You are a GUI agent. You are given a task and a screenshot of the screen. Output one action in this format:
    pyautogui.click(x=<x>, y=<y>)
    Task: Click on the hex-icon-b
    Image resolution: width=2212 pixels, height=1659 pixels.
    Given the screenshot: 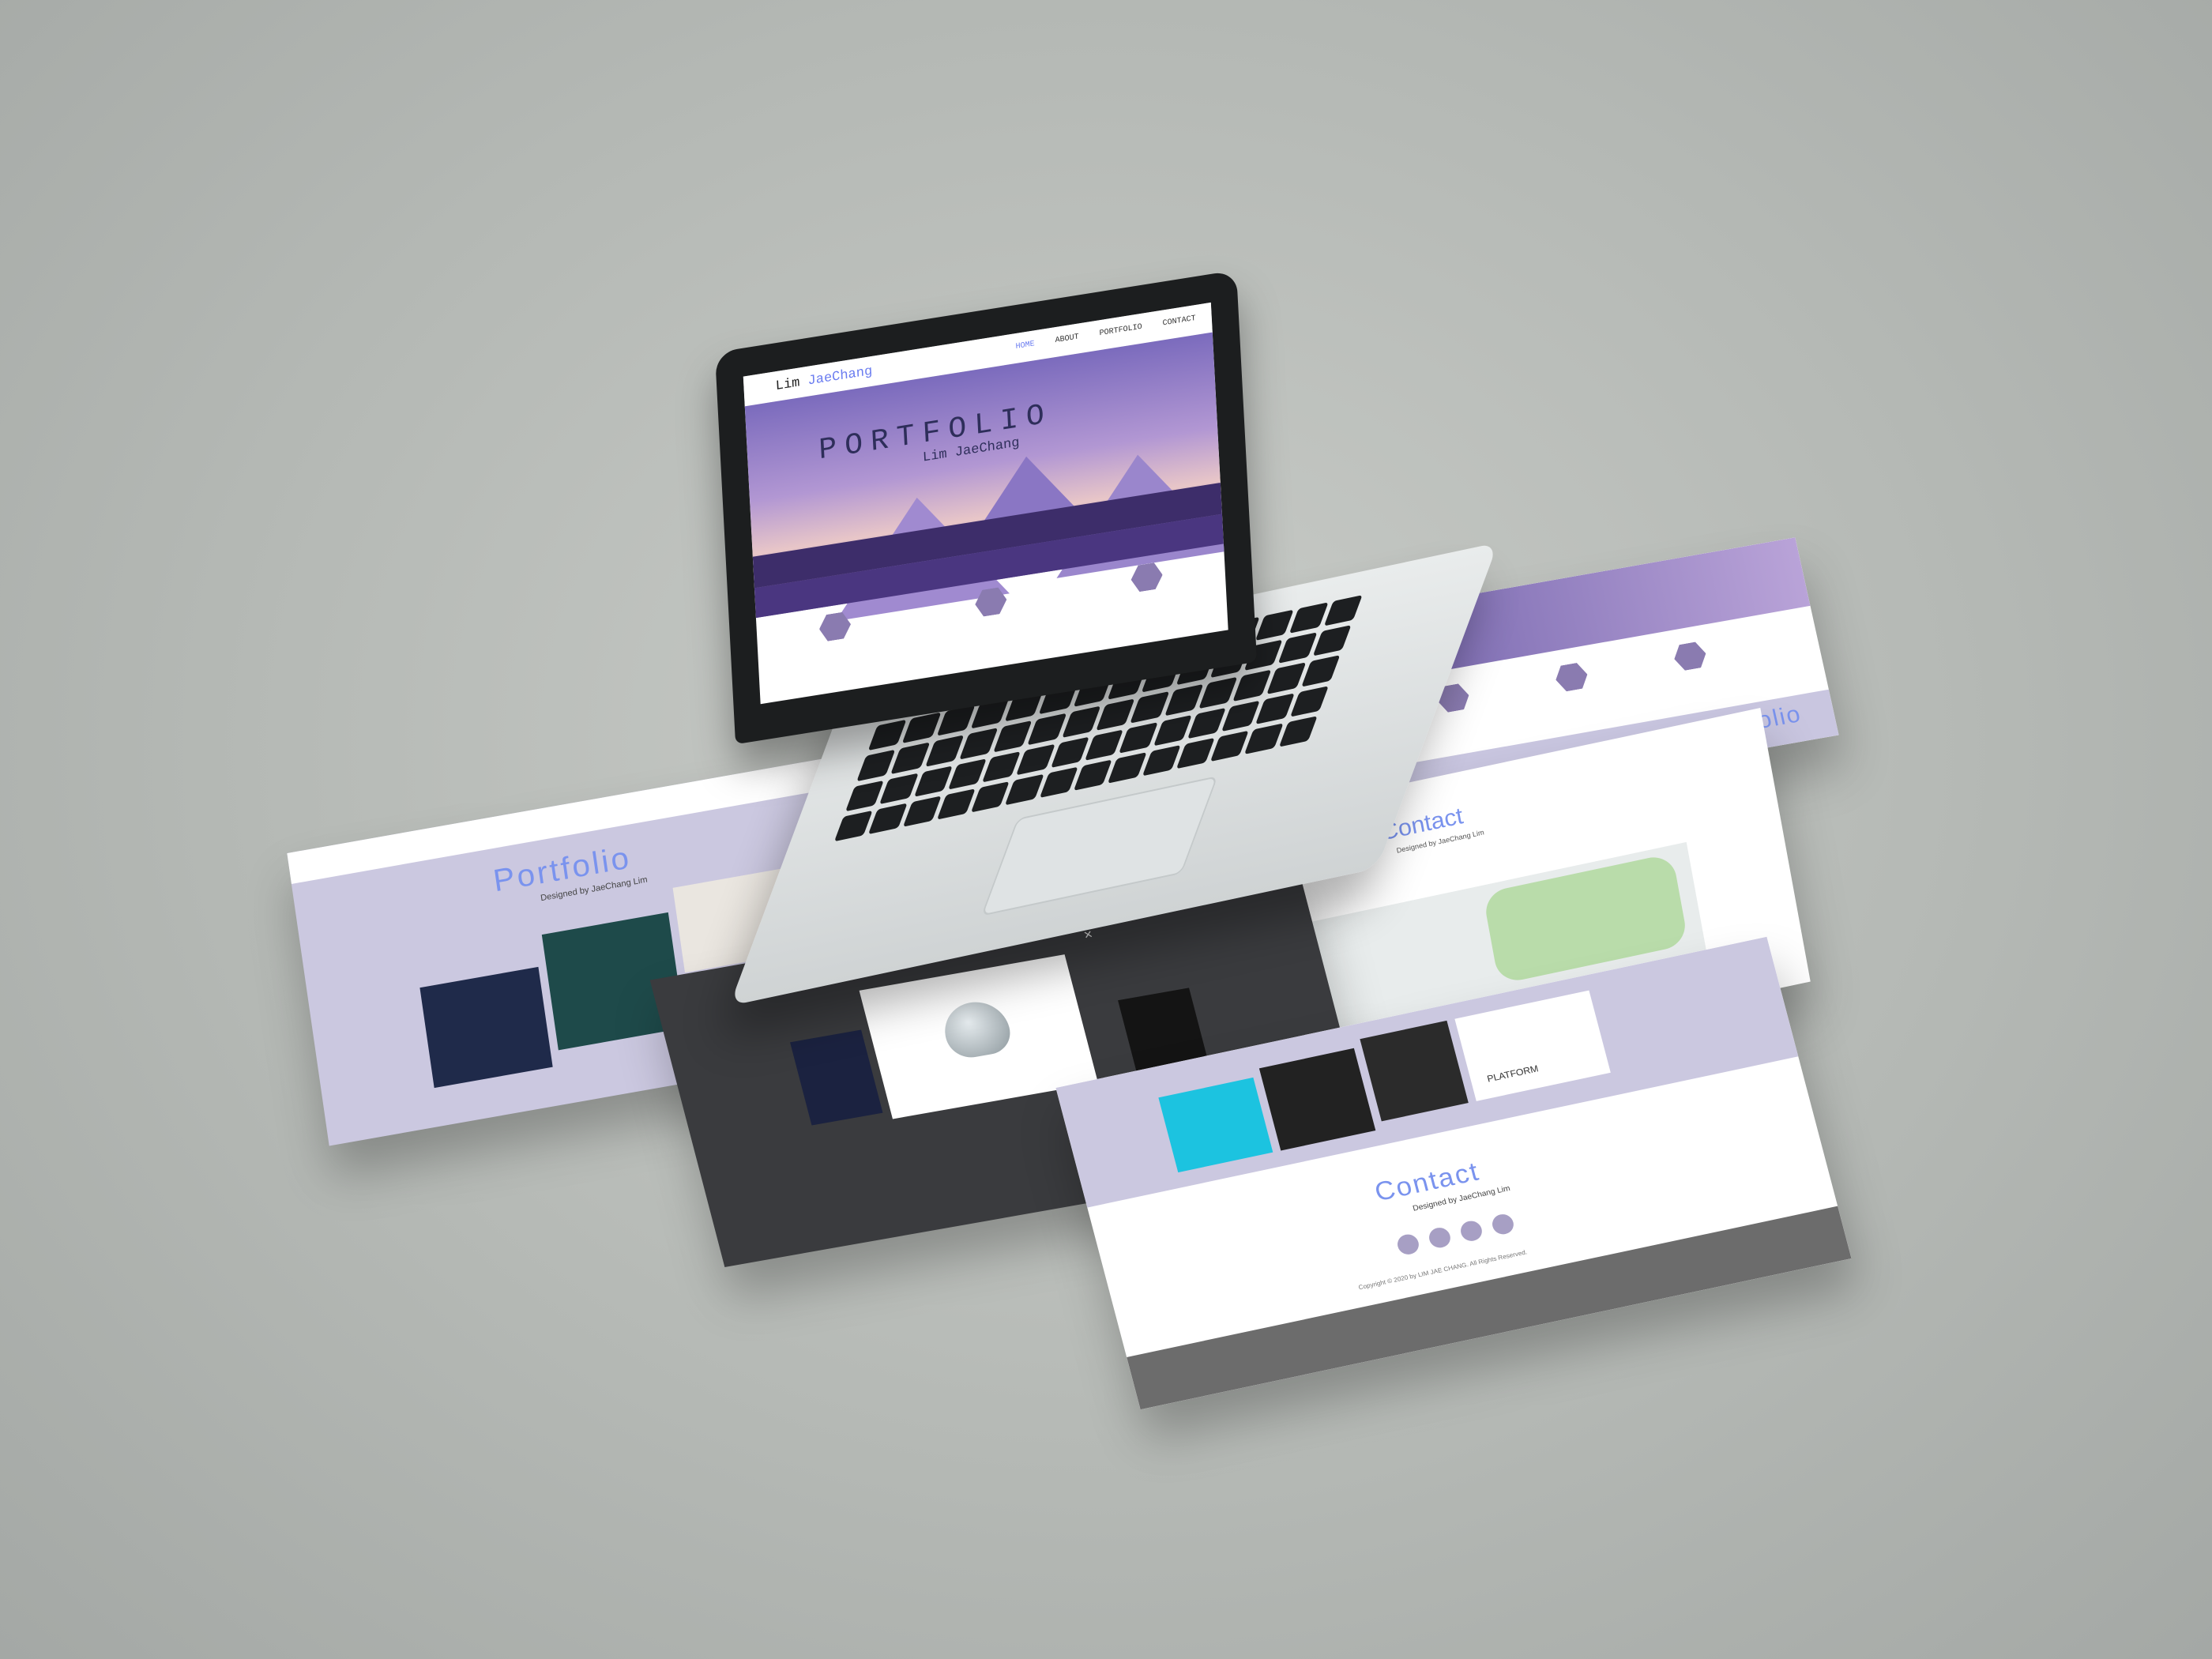 What is the action you would take?
    pyautogui.click(x=1691, y=657)
    